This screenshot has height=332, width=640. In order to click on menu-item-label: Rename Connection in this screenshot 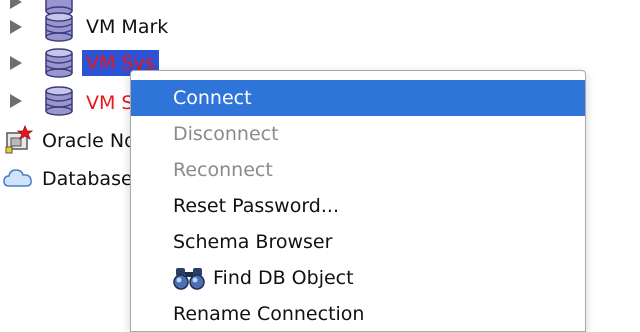, I will do `click(269, 314)`.